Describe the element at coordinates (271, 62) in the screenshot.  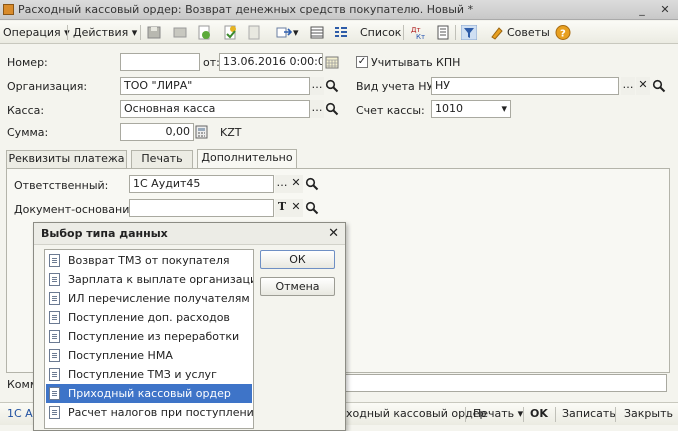
I see `date-field: 13.06.2016 0:00:00` at that location.